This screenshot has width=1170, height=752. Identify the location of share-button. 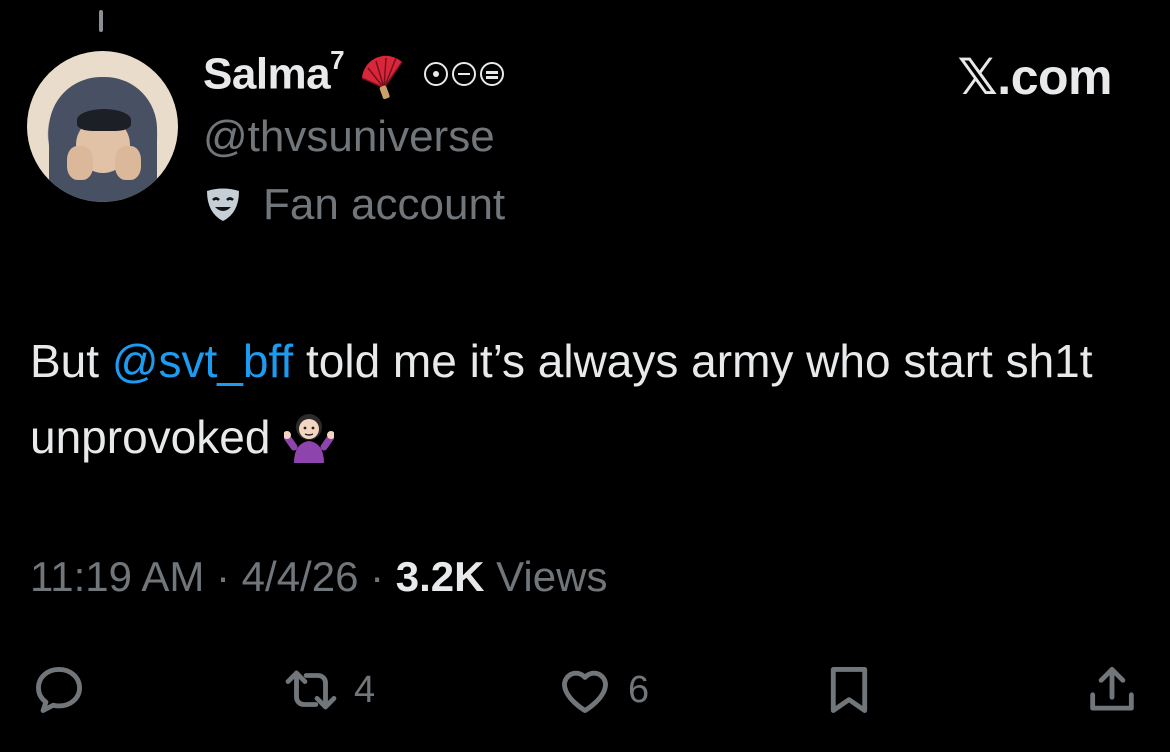
(1119, 690).